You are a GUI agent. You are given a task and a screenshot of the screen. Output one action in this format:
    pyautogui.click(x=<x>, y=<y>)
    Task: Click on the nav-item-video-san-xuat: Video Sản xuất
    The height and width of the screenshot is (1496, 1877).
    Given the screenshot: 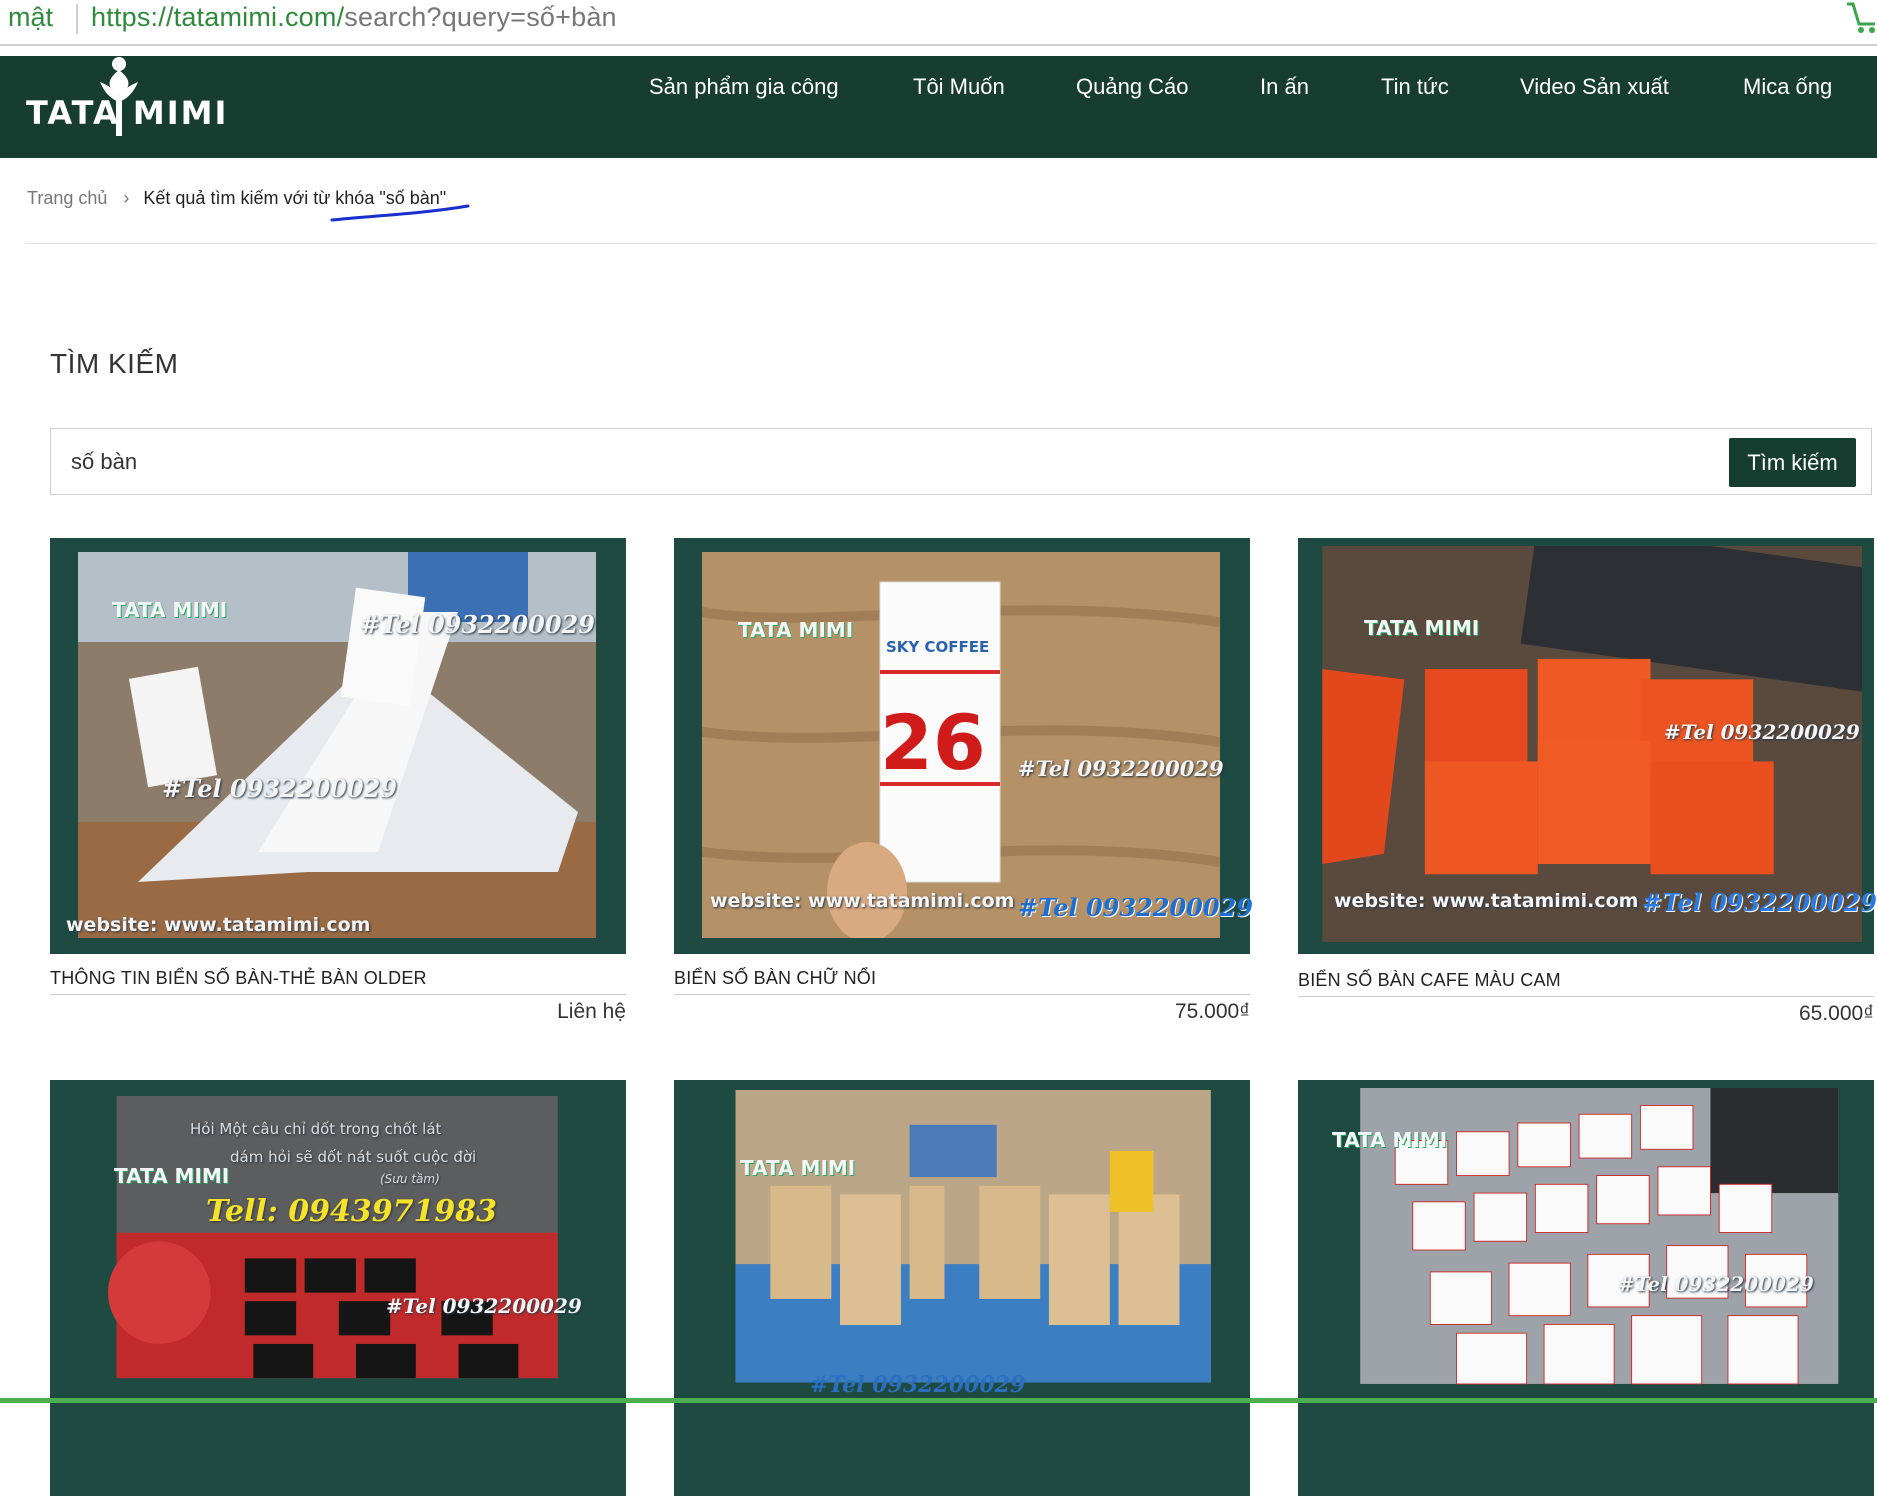 What is the action you would take?
    pyautogui.click(x=1594, y=87)
    